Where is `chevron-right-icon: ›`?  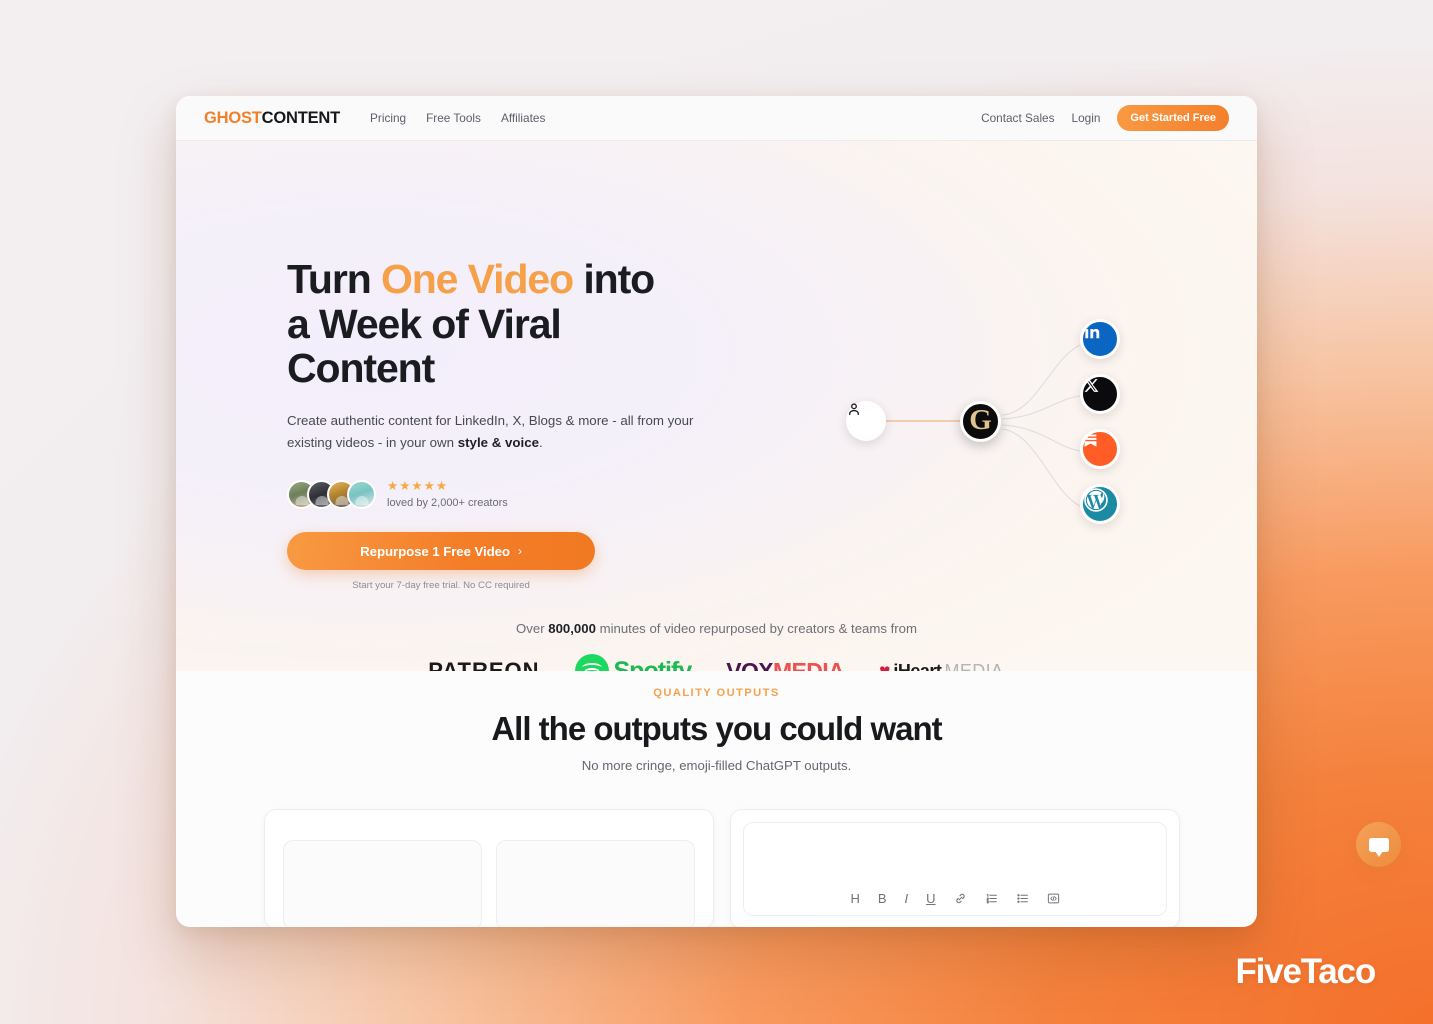 chevron-right-icon: › is located at coordinates (519, 551).